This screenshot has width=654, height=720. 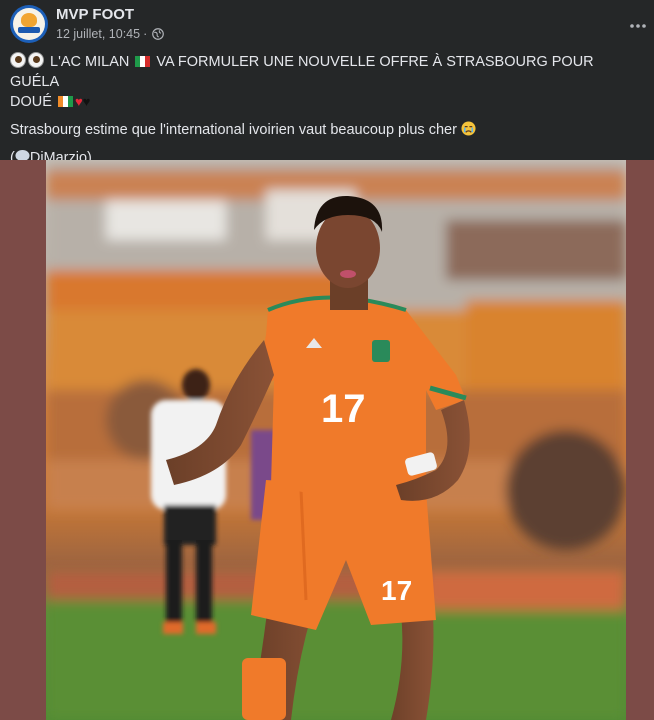 I want to click on headline-main: L'AC MILAN, so click(x=90, y=62).